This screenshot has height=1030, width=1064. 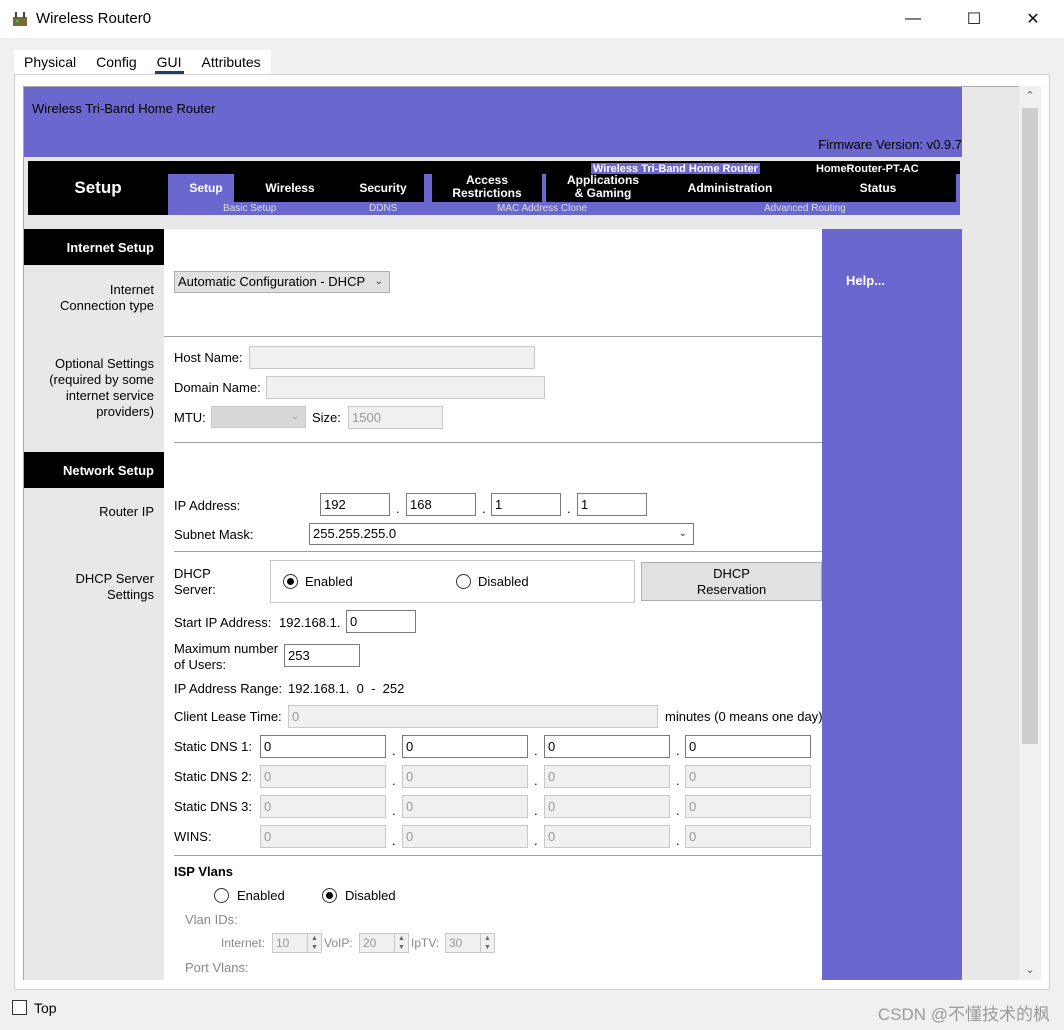 What do you see at coordinates (748, 806) in the screenshot?
I see `dns3-octet-4: 0` at bounding box center [748, 806].